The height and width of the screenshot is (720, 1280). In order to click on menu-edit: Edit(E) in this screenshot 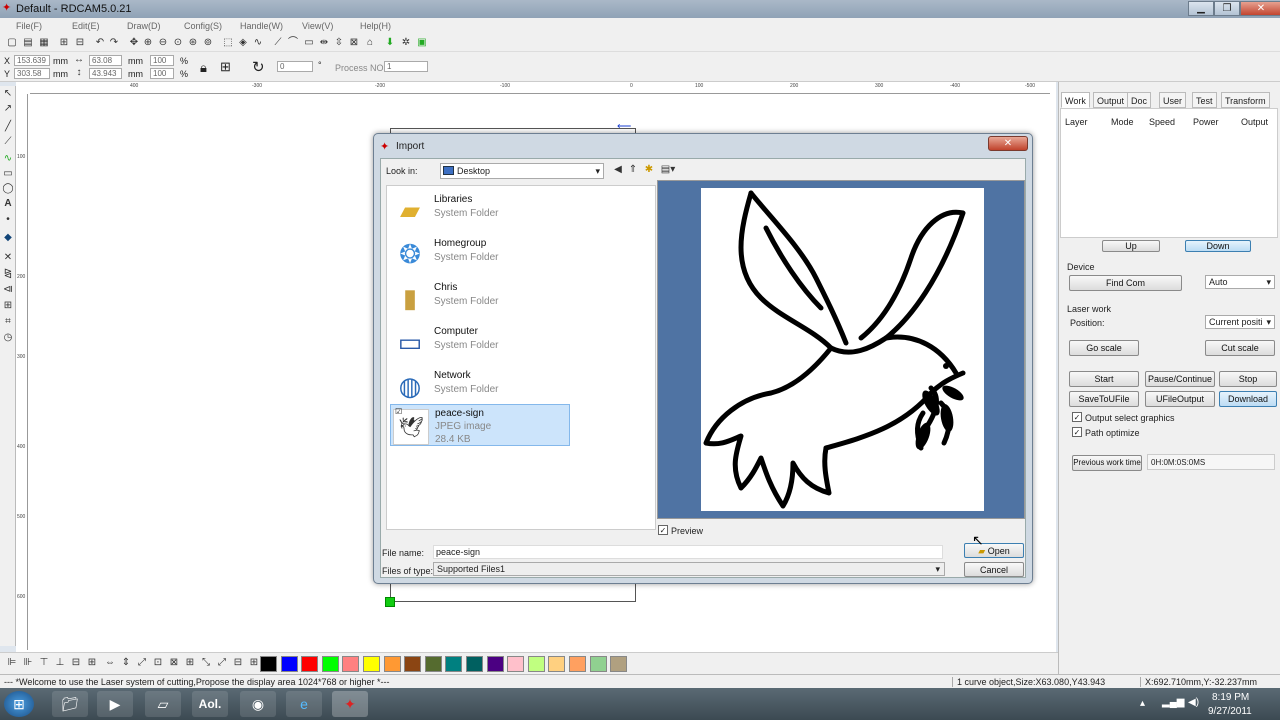, I will do `click(86, 26)`.